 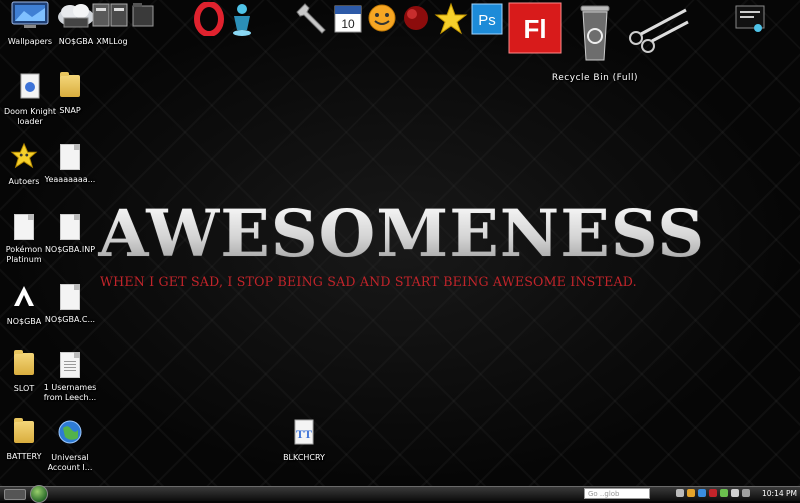 I want to click on arrow-a-icon, so click(x=24, y=296).